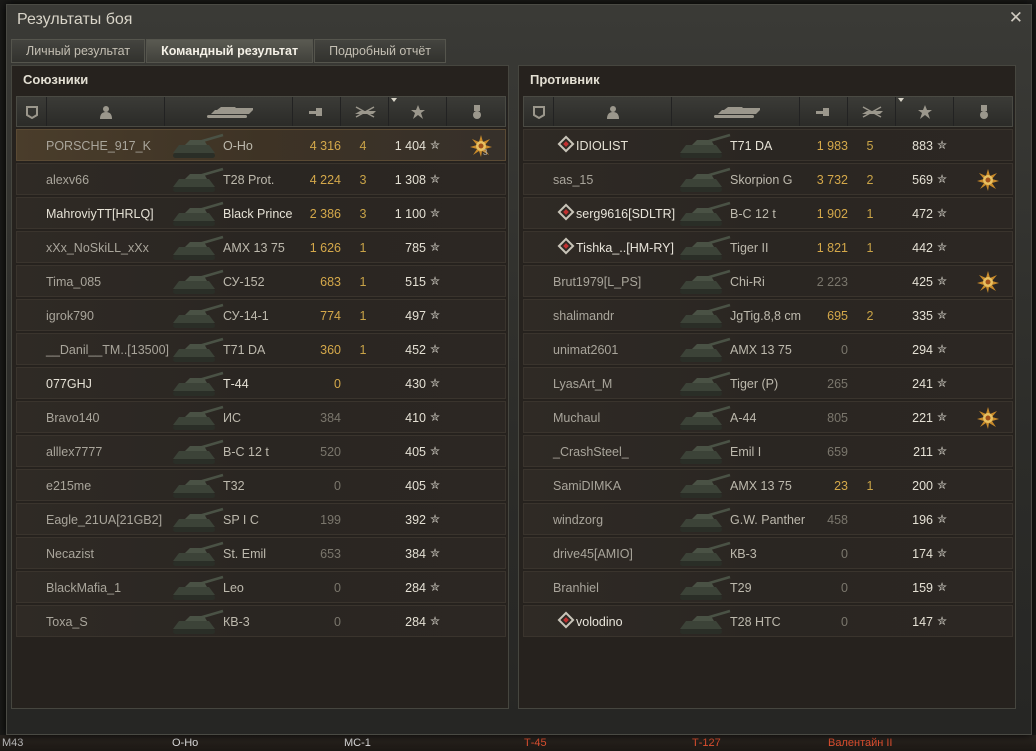  Describe the element at coordinates (415, 520) in the screenshot. I see `experience-value: 392` at that location.